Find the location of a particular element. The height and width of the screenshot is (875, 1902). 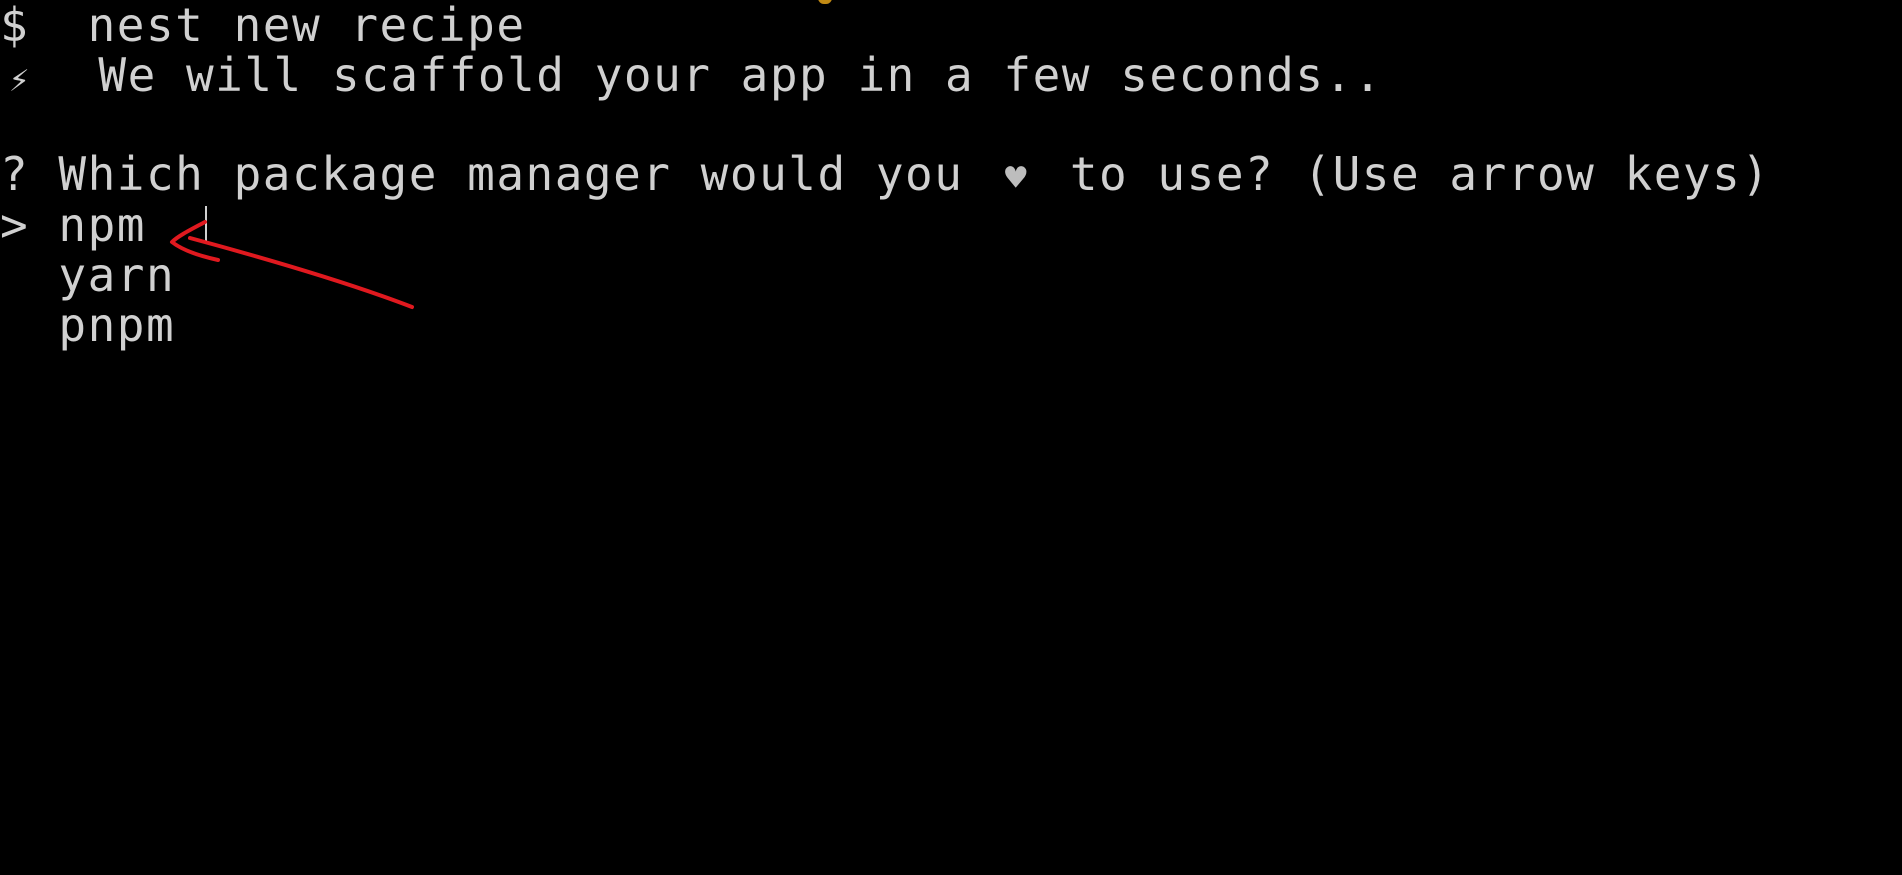

option-label: npm is located at coordinates (102, 225).